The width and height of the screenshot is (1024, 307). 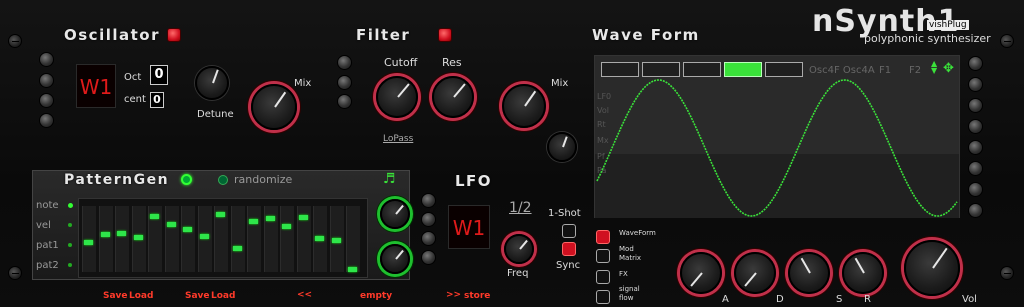 I want to click on release-knob, so click(x=863, y=273).